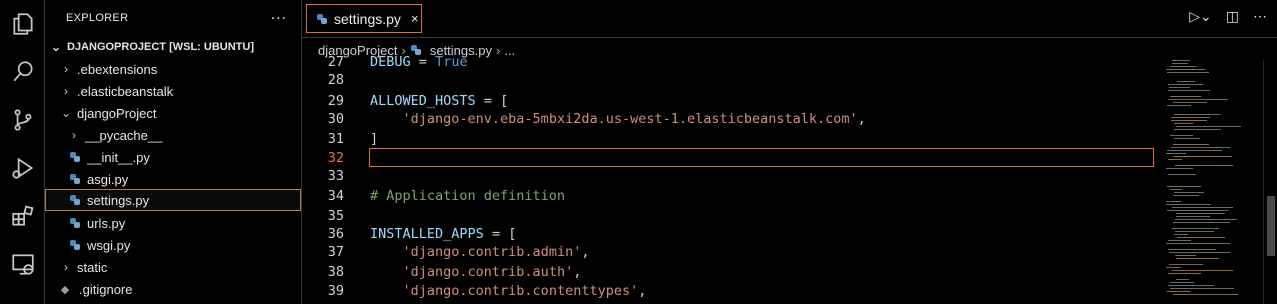 The height and width of the screenshot is (304, 1277). Describe the element at coordinates (732, 80) in the screenshot. I see `code-line: 28` at that location.